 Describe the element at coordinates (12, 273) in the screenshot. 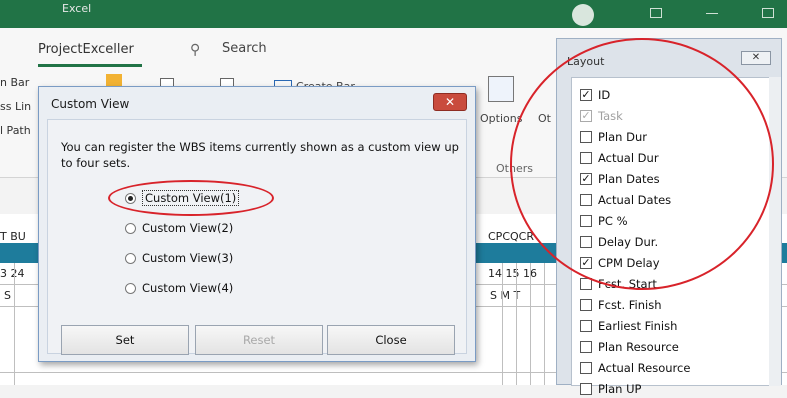

I see `grid-left-day: 3 24` at that location.